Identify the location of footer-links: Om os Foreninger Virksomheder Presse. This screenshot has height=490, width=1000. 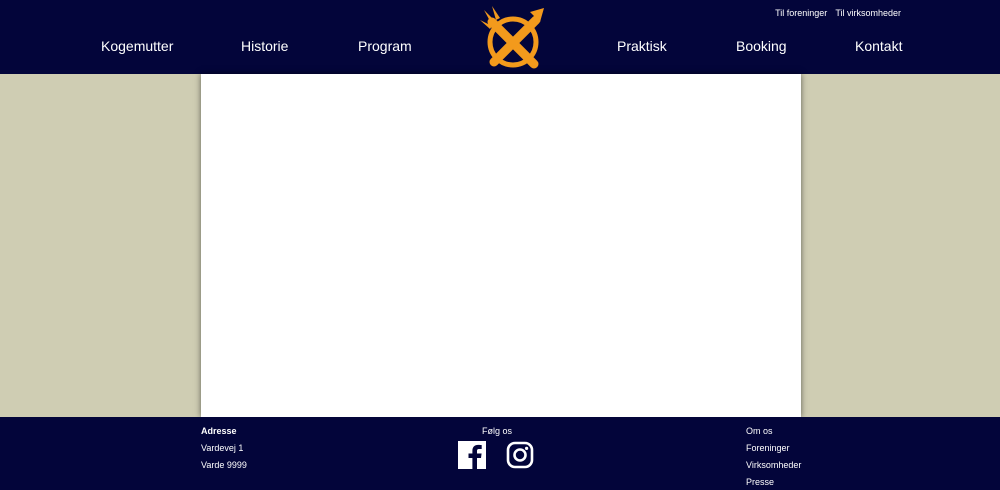
(773, 456).